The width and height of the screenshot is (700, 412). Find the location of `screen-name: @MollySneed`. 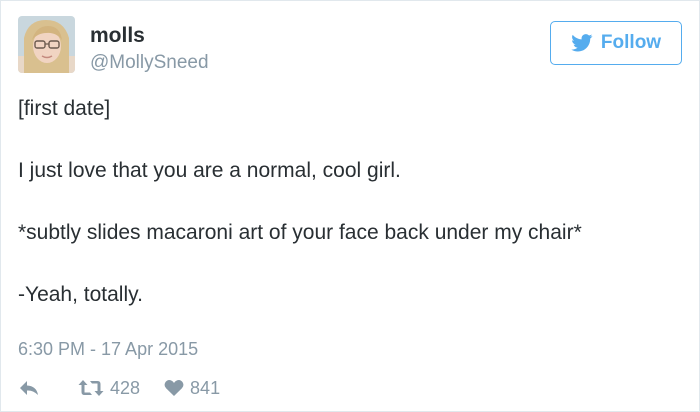

screen-name: @MollySneed is located at coordinates (149, 62).